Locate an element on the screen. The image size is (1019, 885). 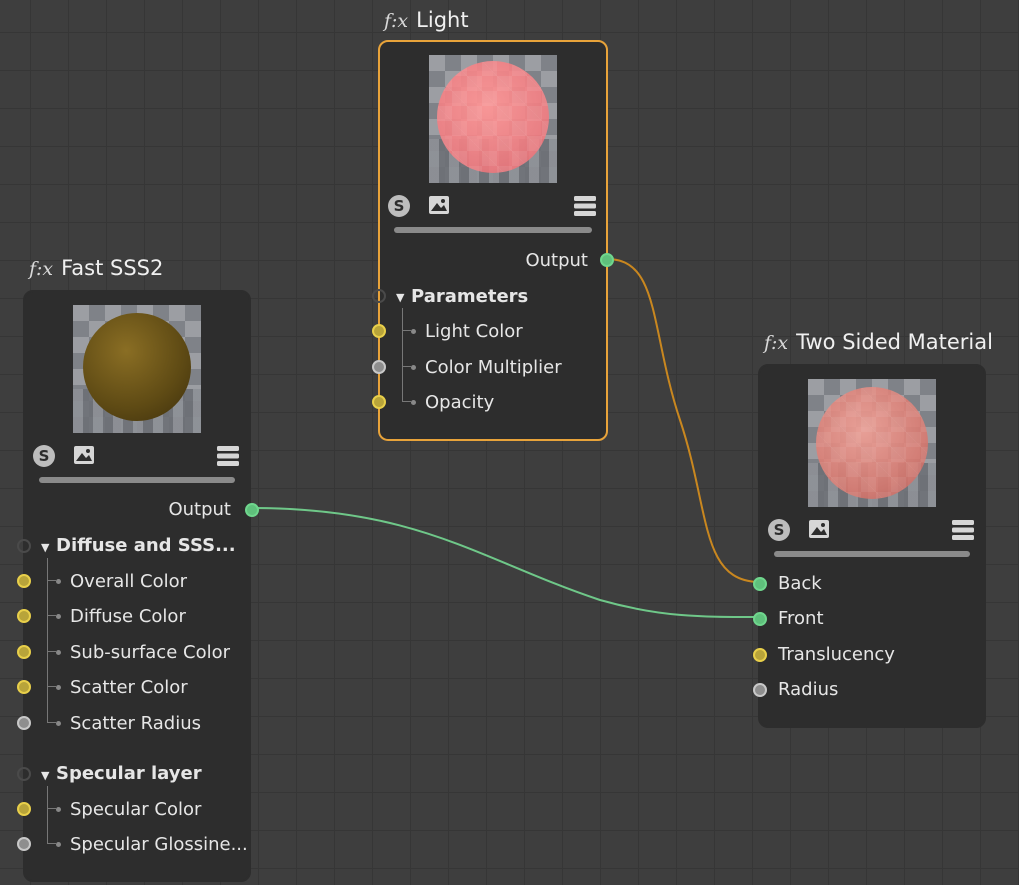
light-color-port is located at coordinates (379, 331).